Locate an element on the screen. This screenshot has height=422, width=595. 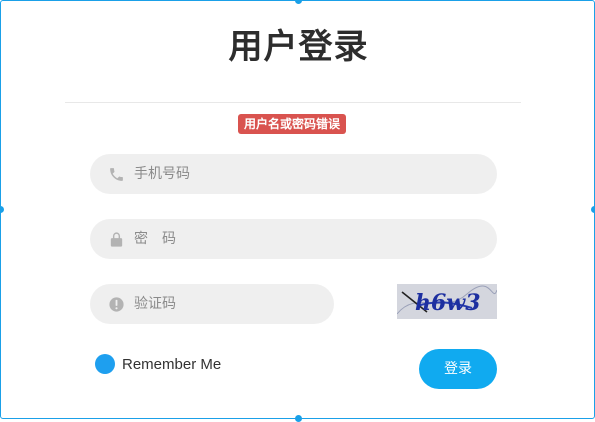
checkbox-dot-icon is located at coordinates (105, 364).